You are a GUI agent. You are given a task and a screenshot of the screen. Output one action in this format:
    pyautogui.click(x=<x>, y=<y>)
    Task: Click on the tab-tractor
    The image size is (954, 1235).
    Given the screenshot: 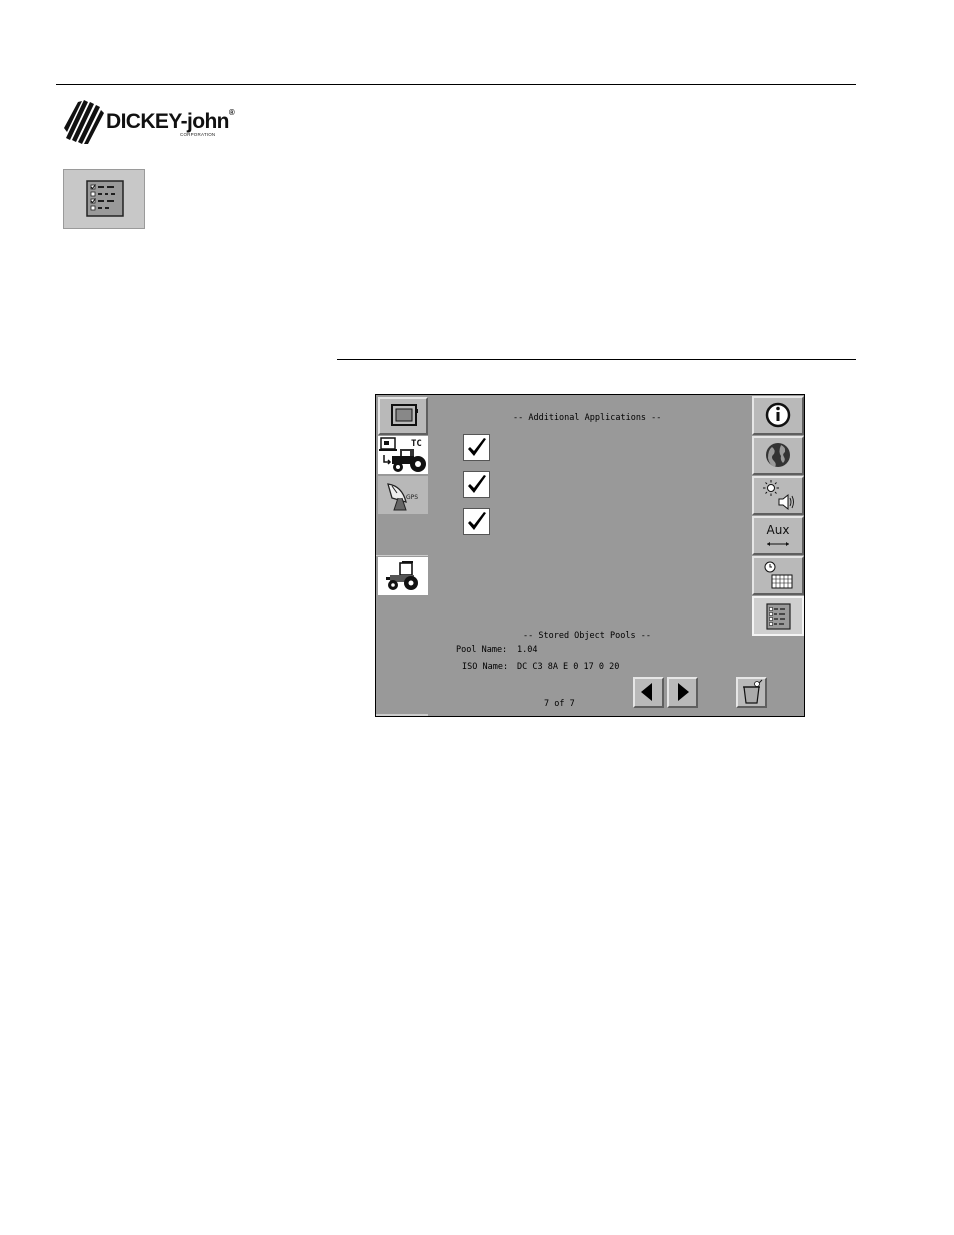 What is the action you would take?
    pyautogui.click(x=403, y=576)
    